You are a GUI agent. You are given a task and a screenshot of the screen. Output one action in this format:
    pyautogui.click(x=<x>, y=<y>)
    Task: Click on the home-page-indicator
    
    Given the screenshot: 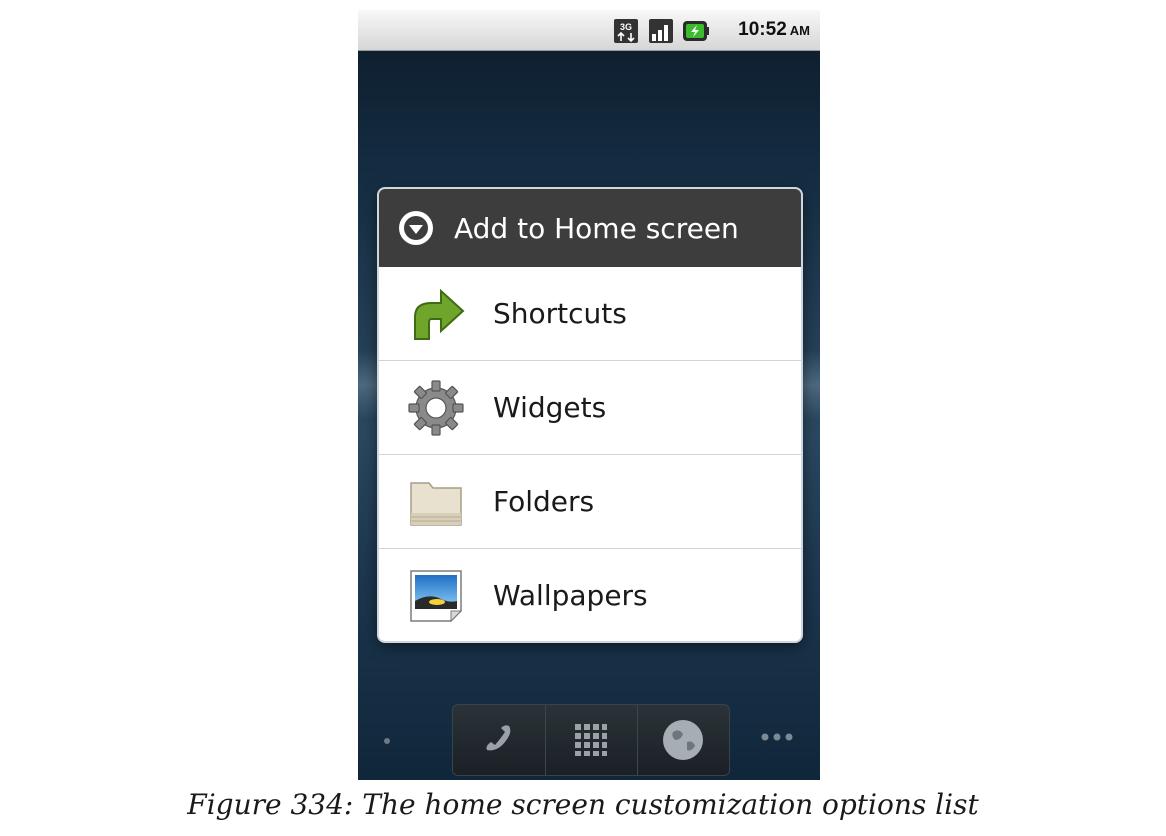 What is the action you would take?
    pyautogui.click(x=387, y=741)
    